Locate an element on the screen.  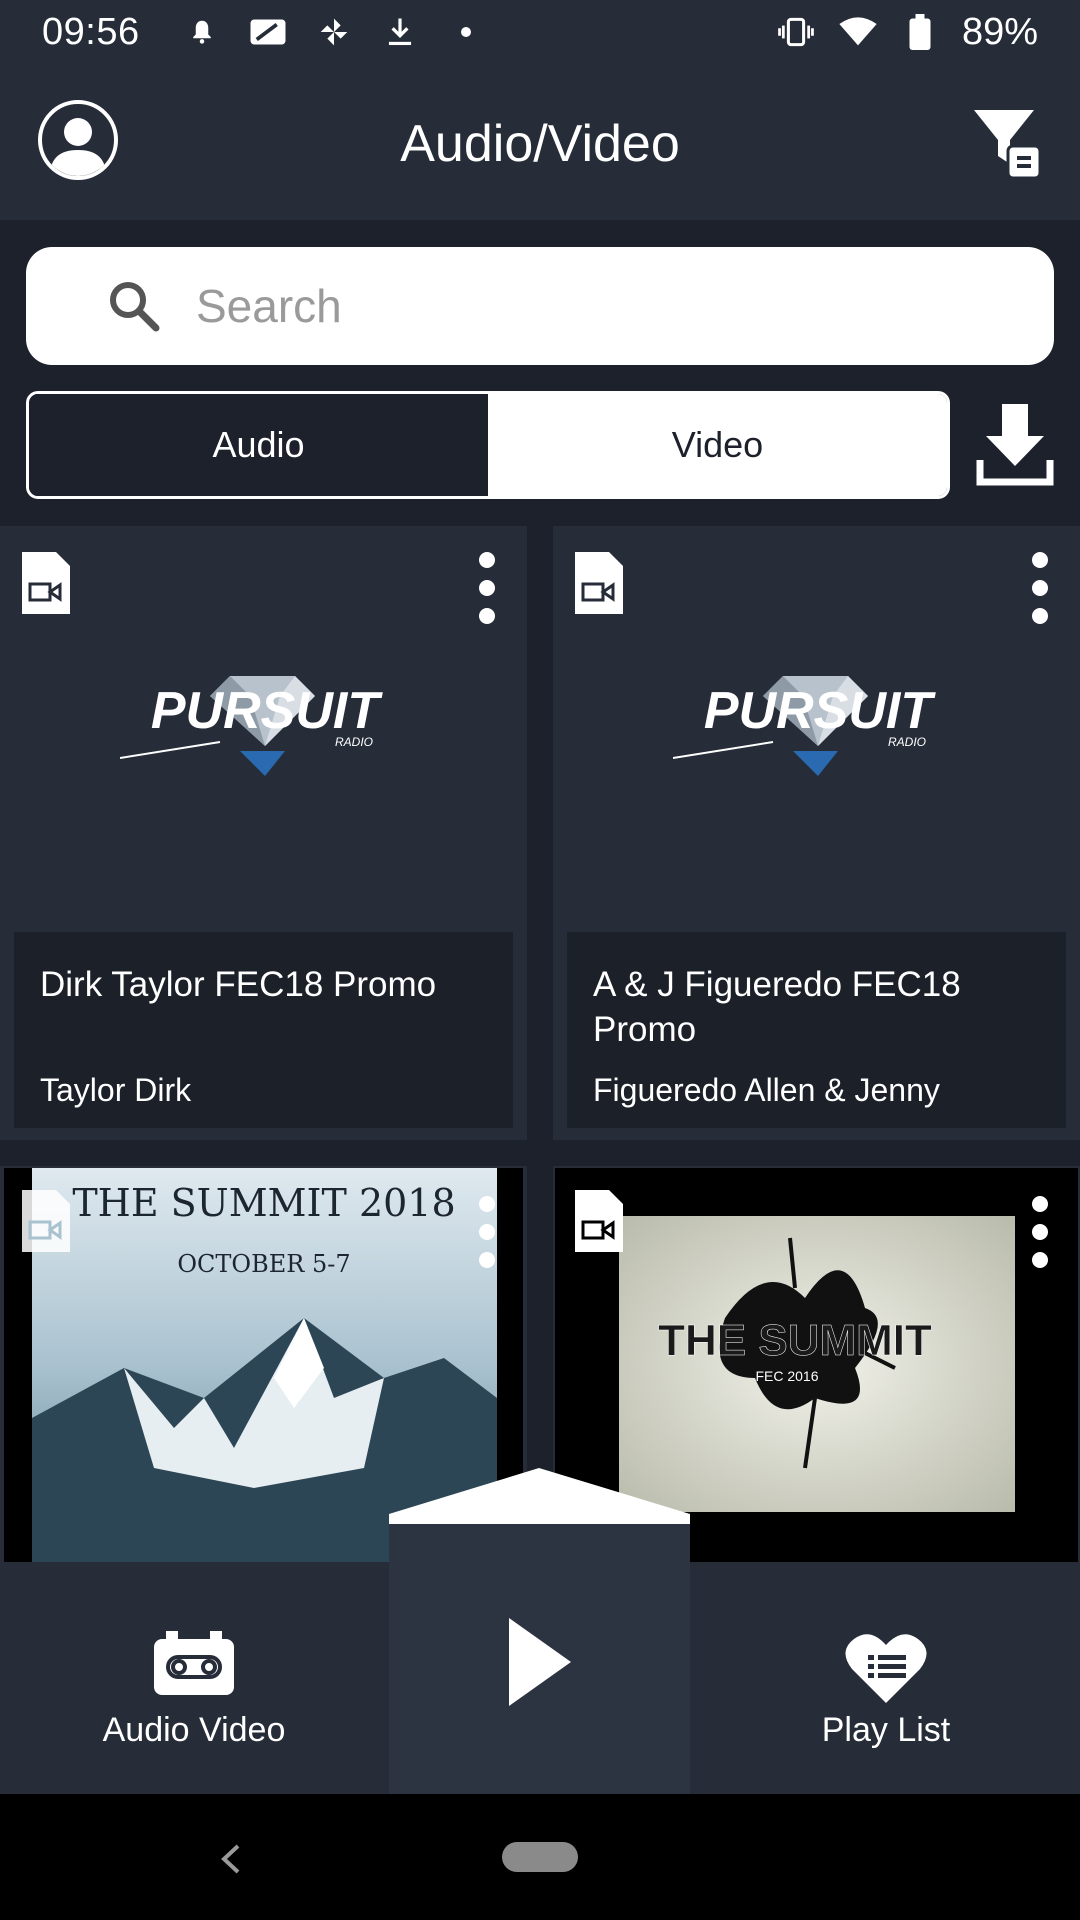
system-nav-bar is located at coordinates (540, 1857).